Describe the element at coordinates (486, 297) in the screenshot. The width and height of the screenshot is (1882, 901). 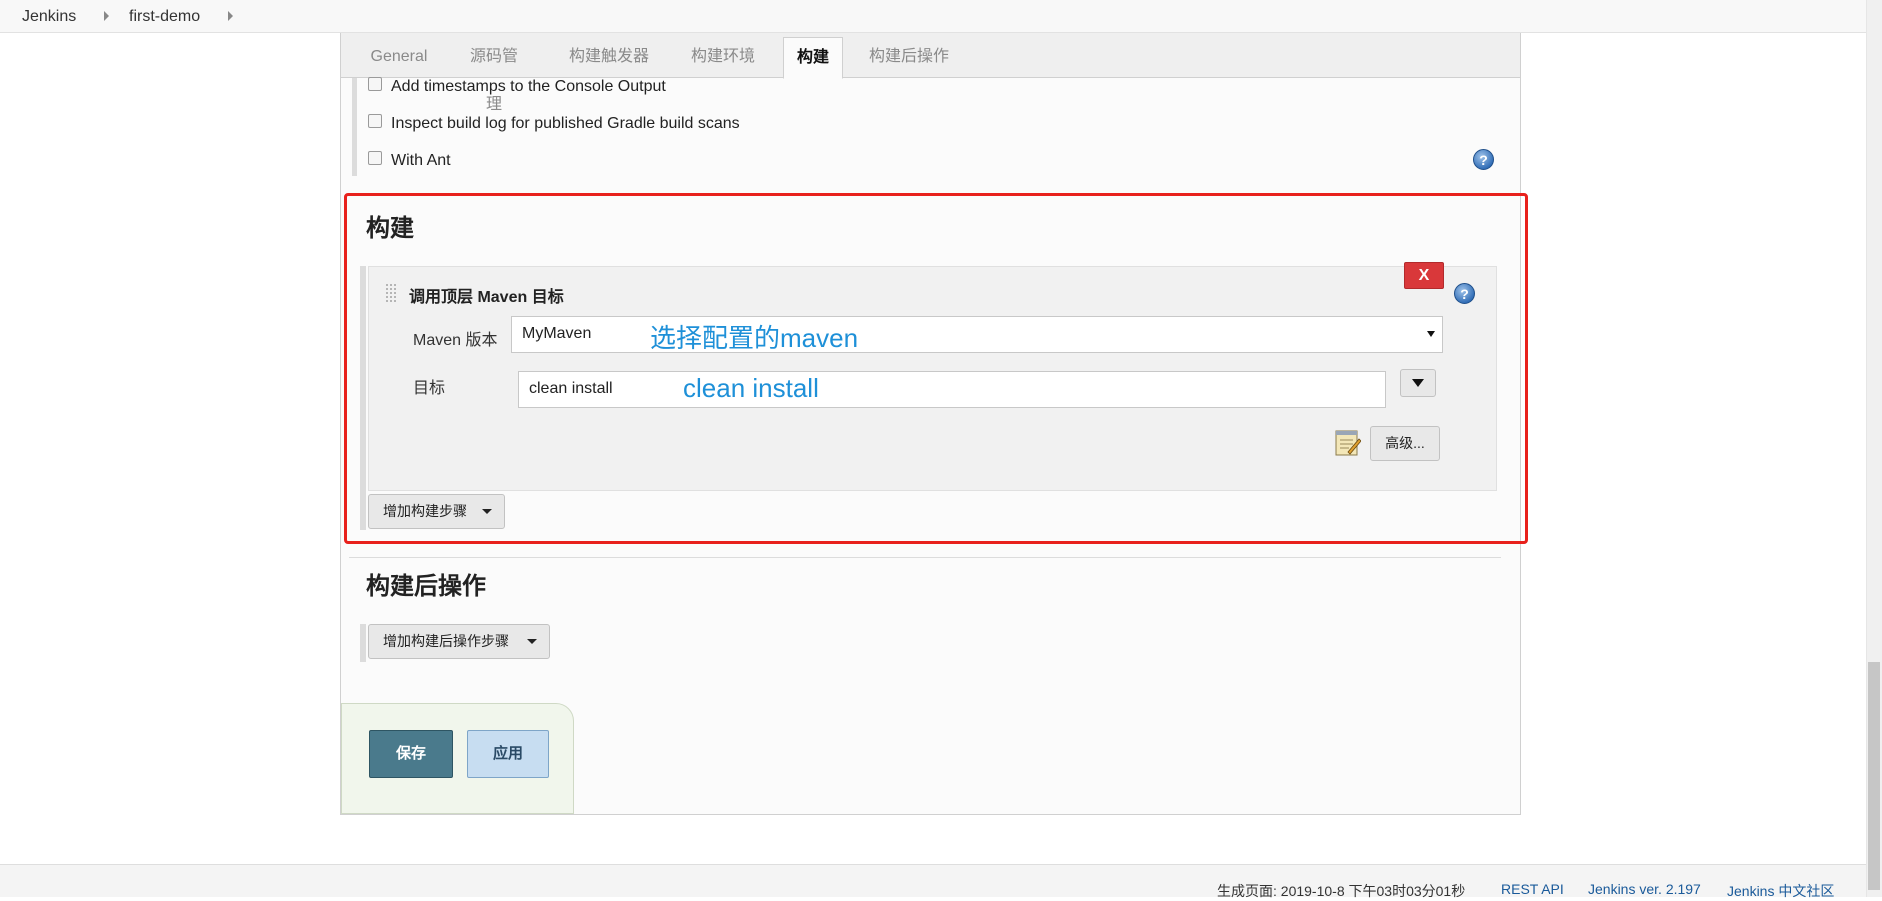
I see `maven-step-title: 调用顶层 Maven 目标` at that location.